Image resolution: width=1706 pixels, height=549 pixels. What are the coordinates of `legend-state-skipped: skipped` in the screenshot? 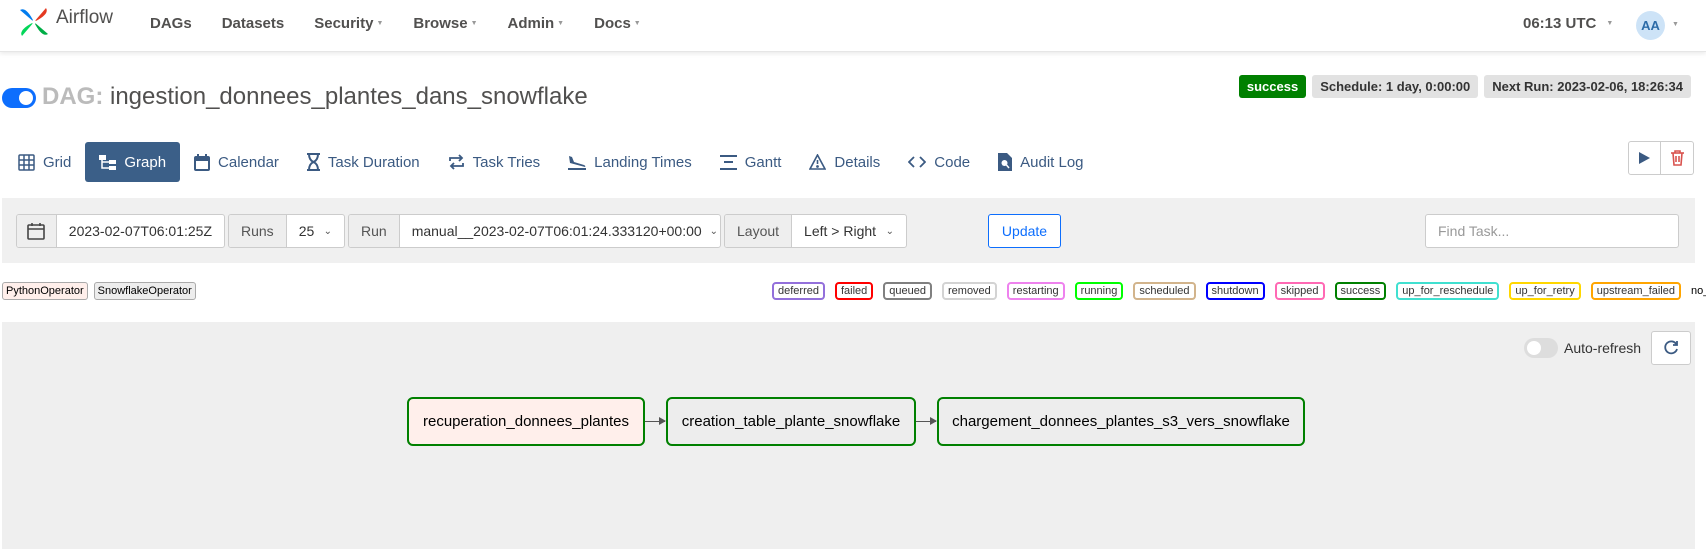 It's located at (1299, 291).